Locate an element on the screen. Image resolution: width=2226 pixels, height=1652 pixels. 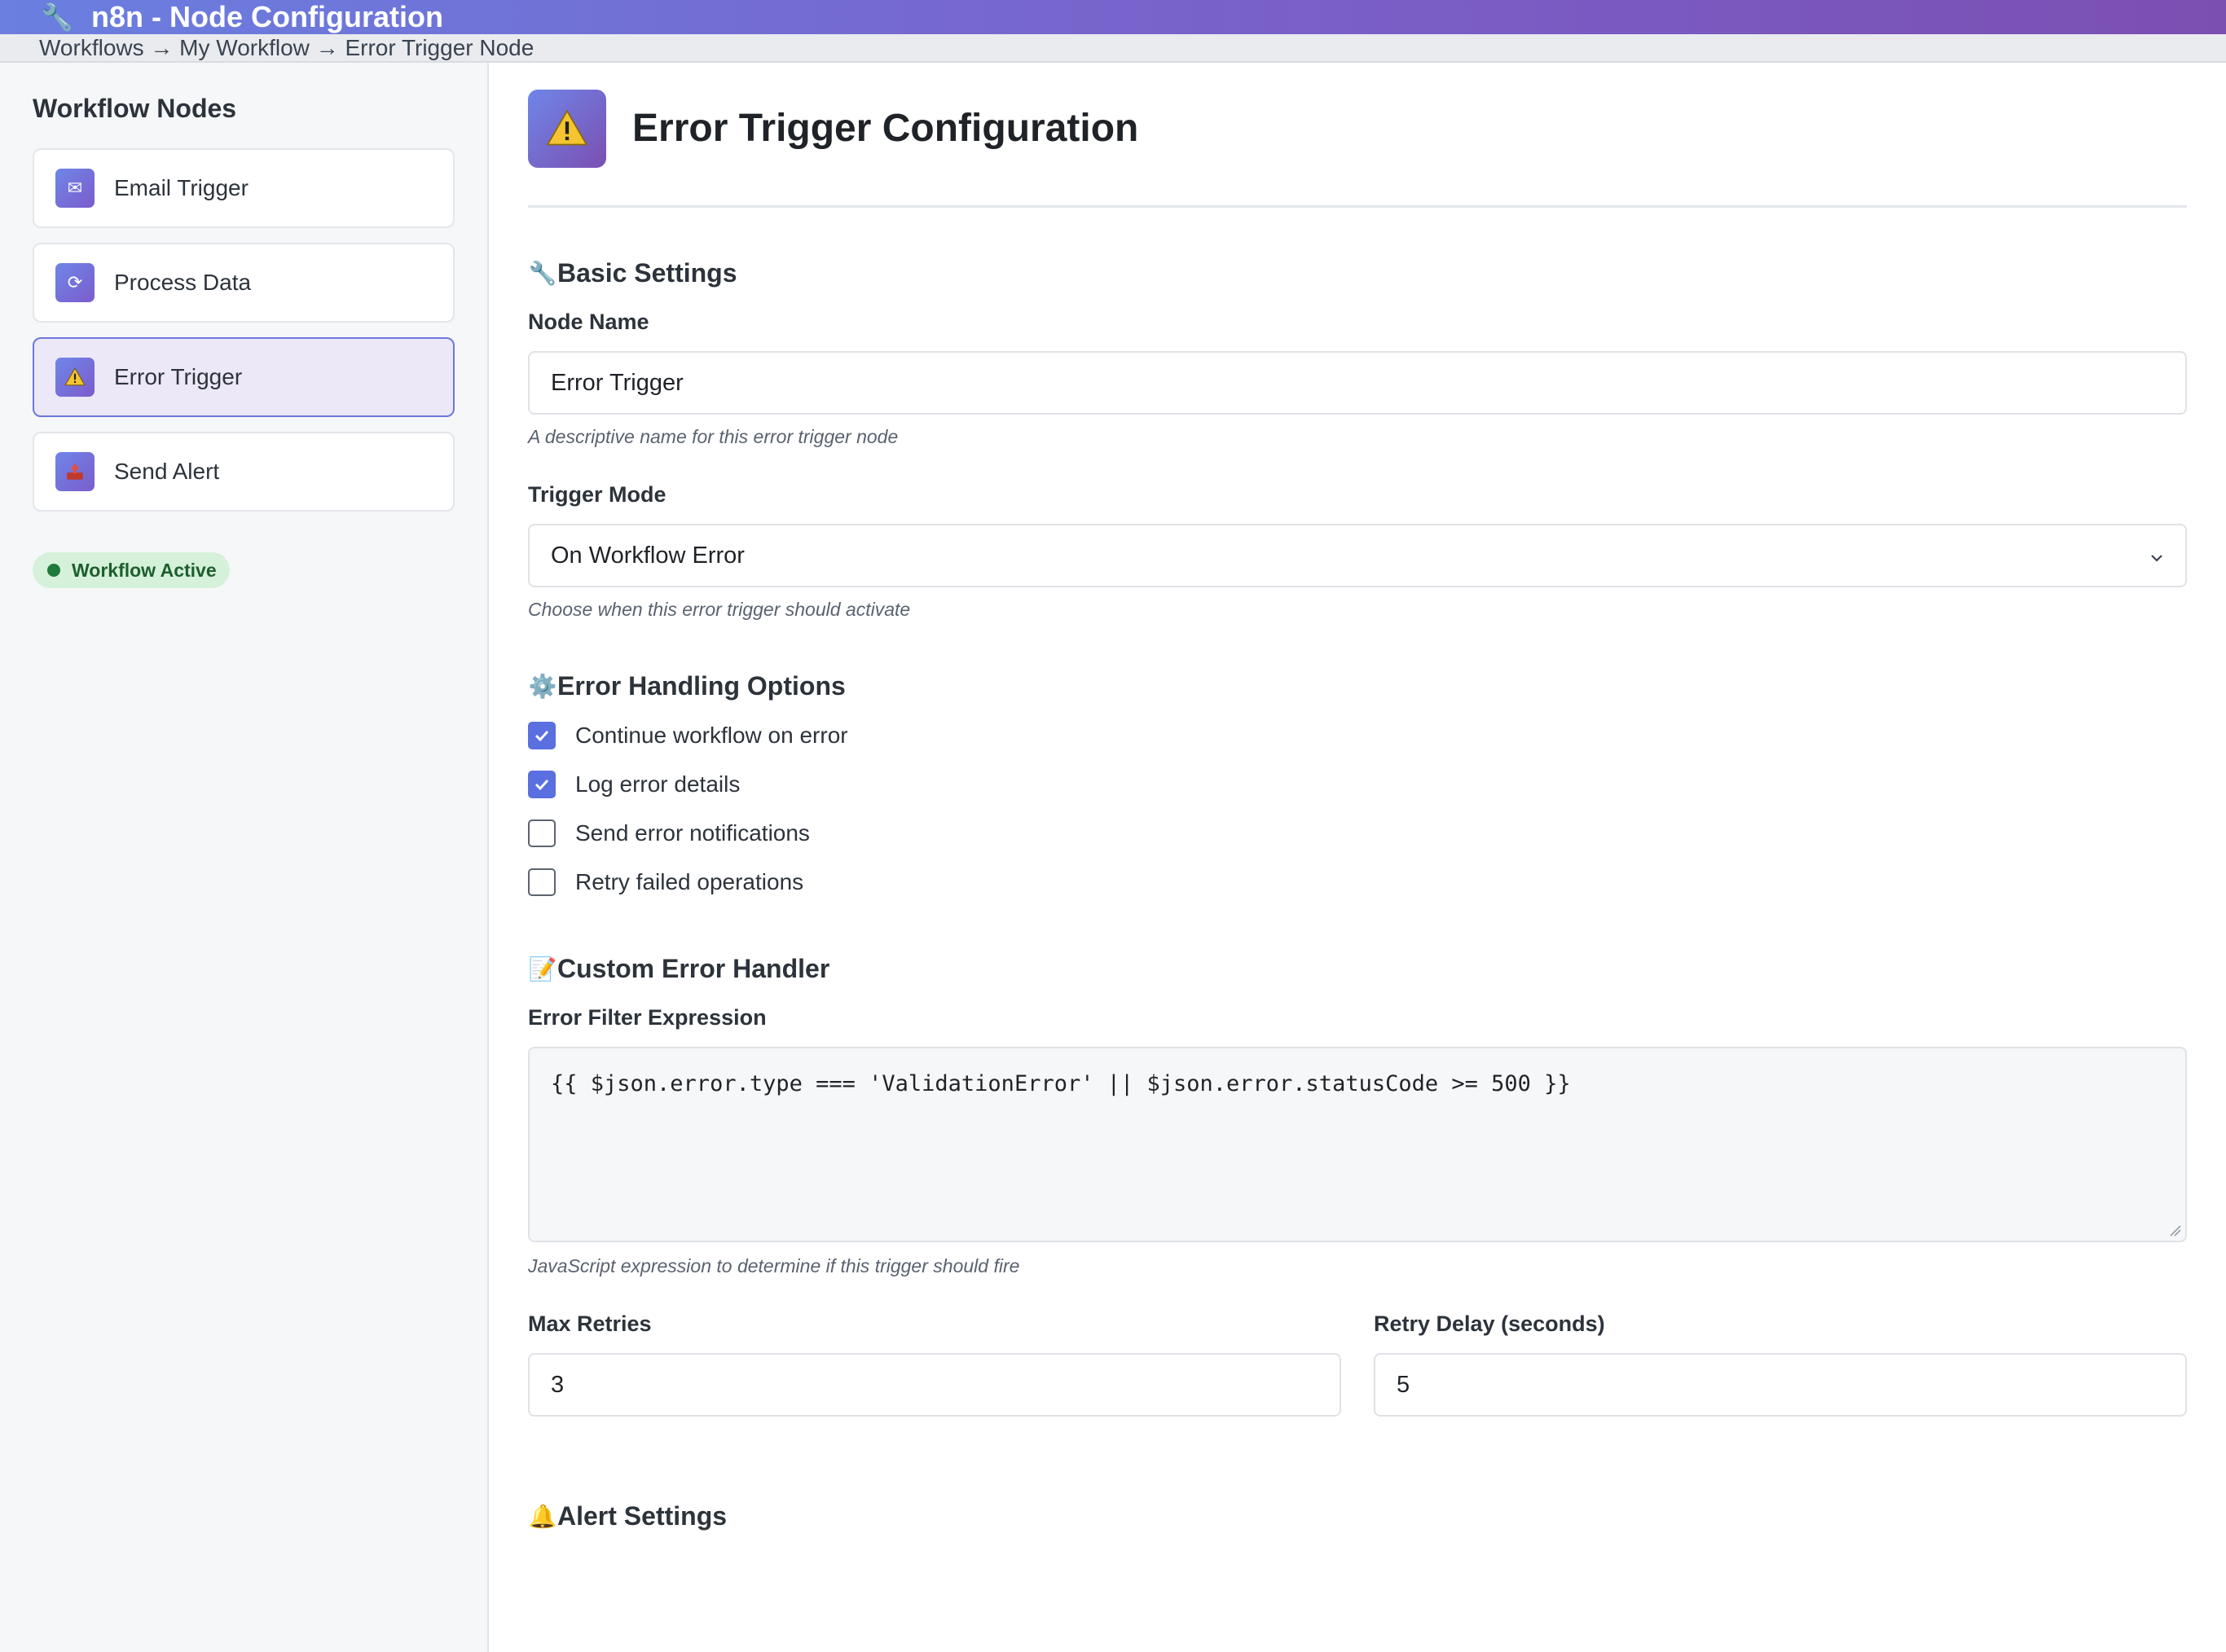
status-text: Workflow Active is located at coordinates (144, 570).